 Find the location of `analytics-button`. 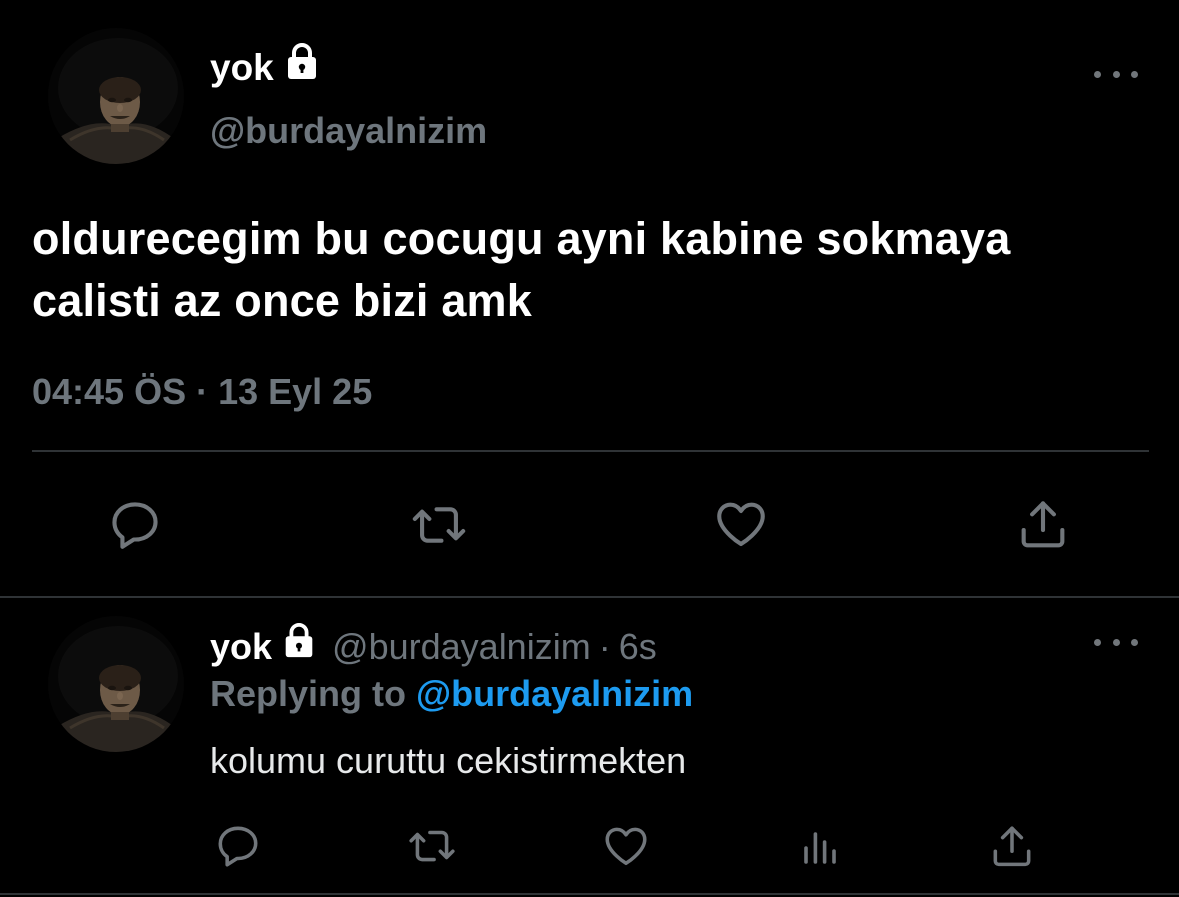

analytics-button is located at coordinates (820, 846).